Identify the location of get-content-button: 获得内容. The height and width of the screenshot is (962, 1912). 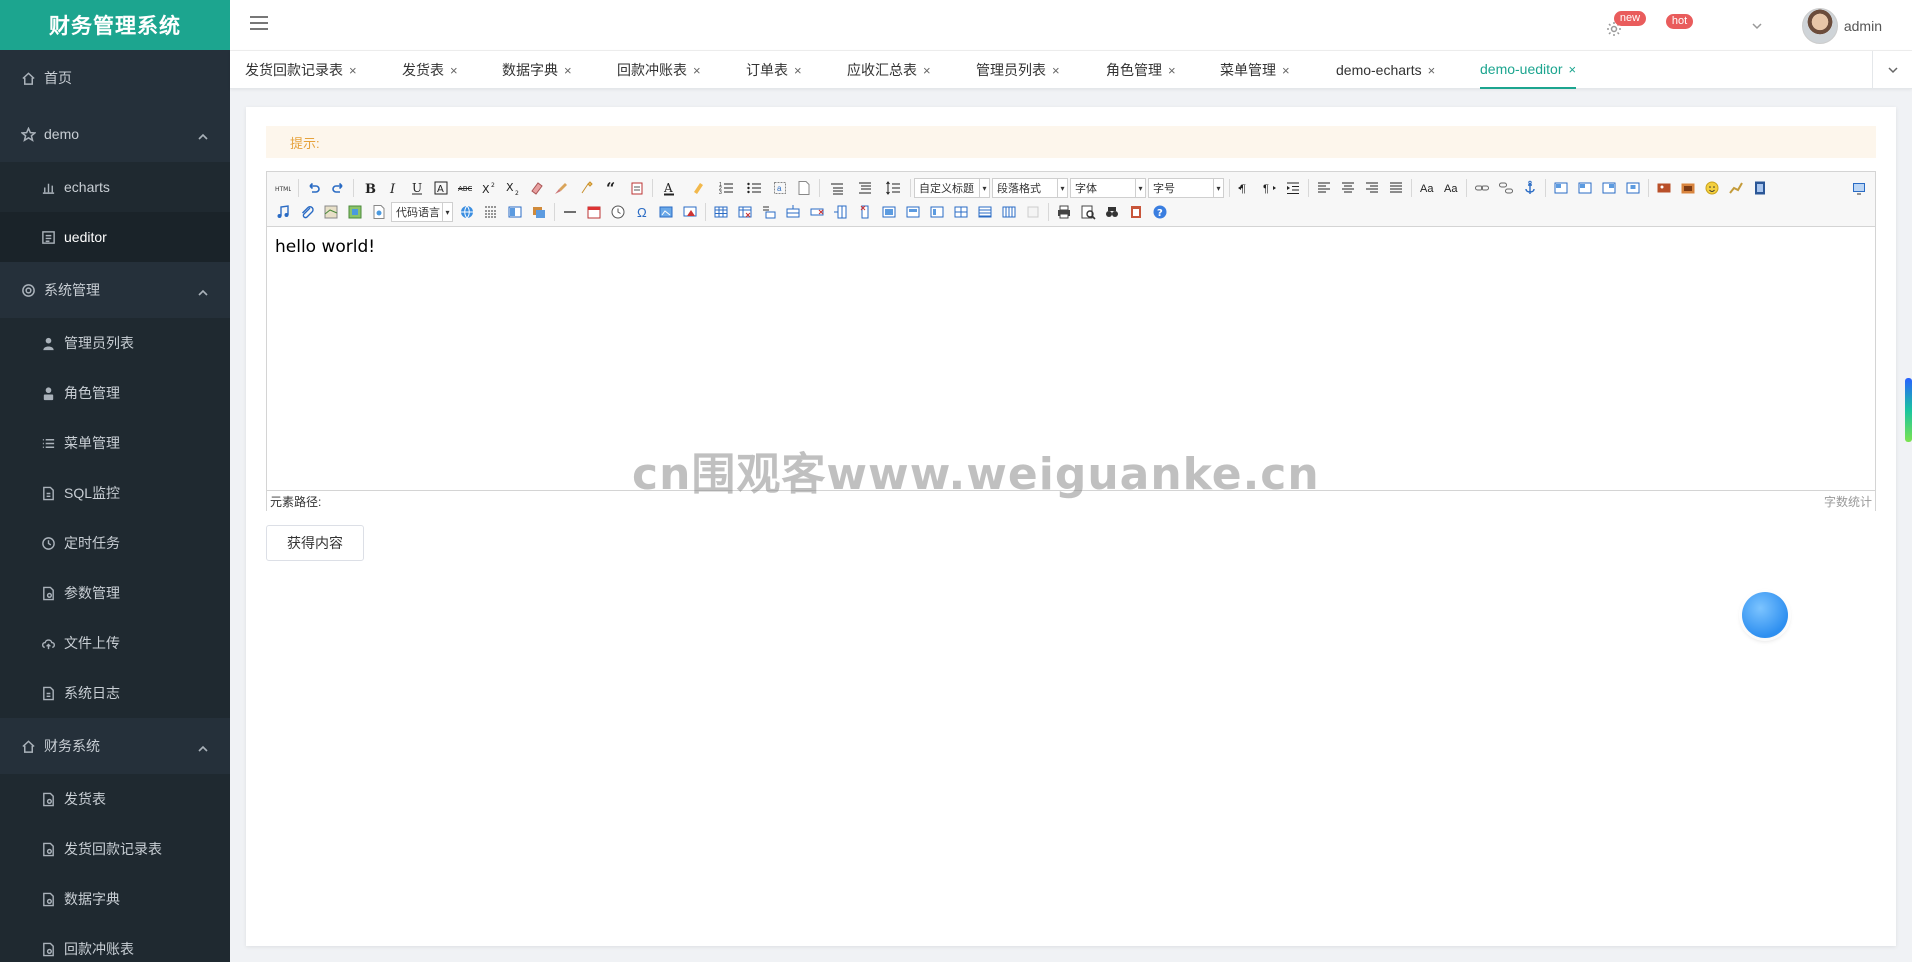
(315, 543).